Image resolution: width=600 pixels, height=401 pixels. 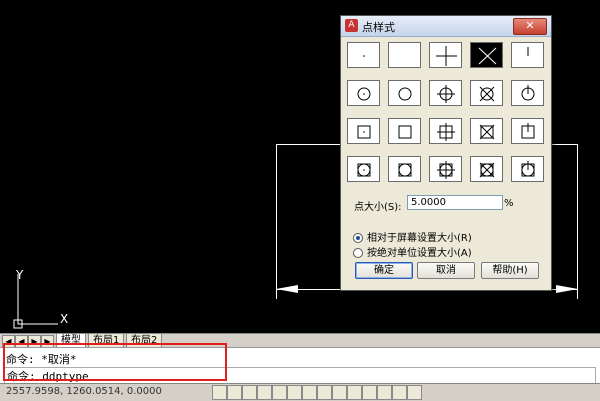 What do you see at coordinates (564, 144) in the screenshot?
I see `dimension-top-line-right` at bounding box center [564, 144].